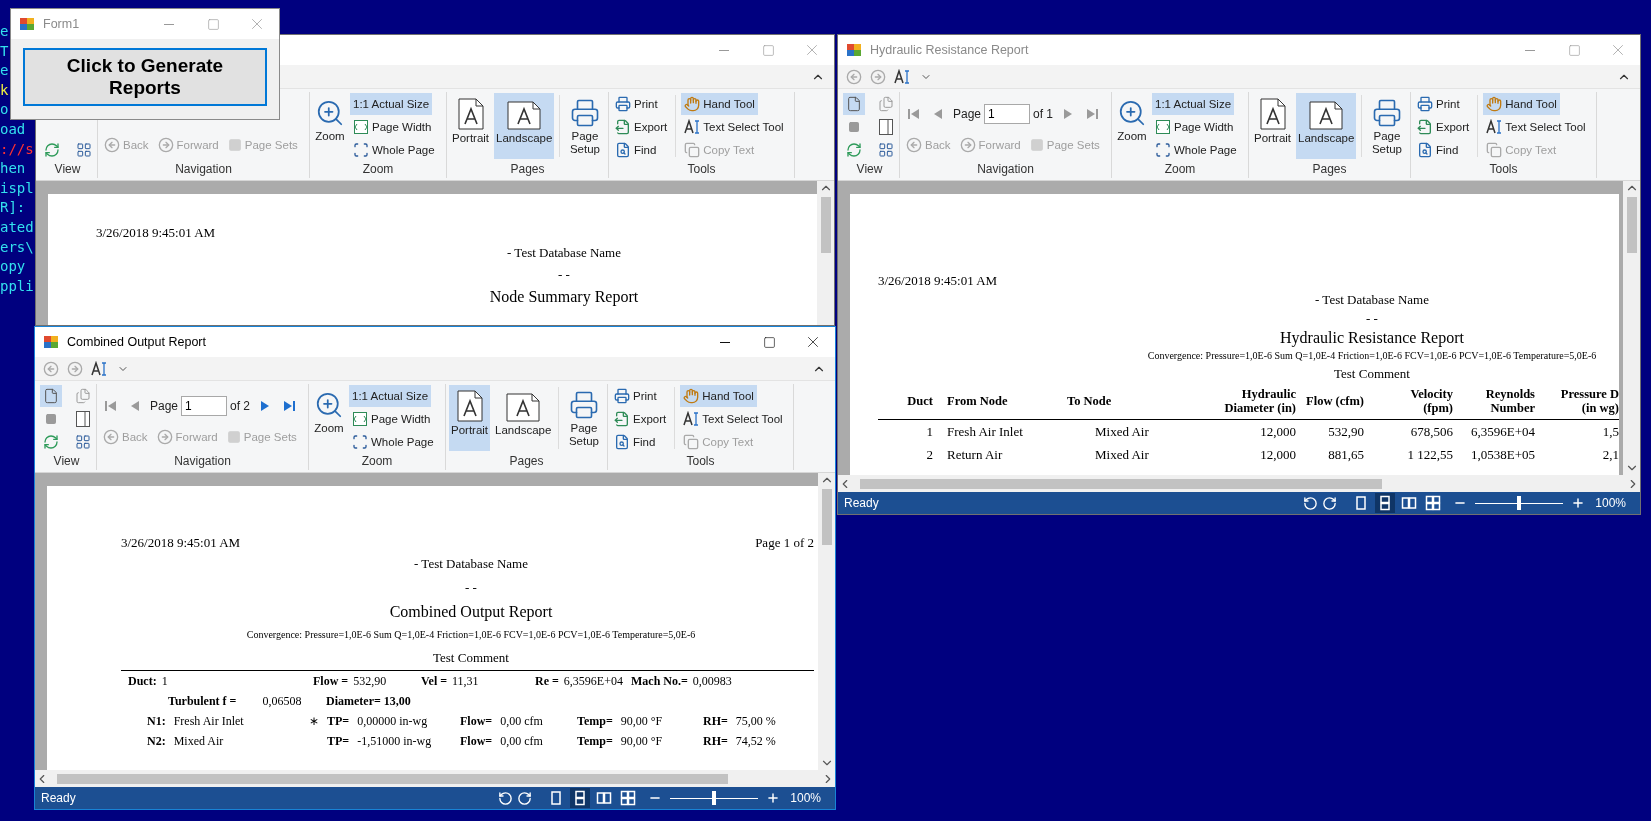 This screenshot has width=1651, height=821. Describe the element at coordinates (692, 127) in the screenshot. I see `text-select-icon` at that location.